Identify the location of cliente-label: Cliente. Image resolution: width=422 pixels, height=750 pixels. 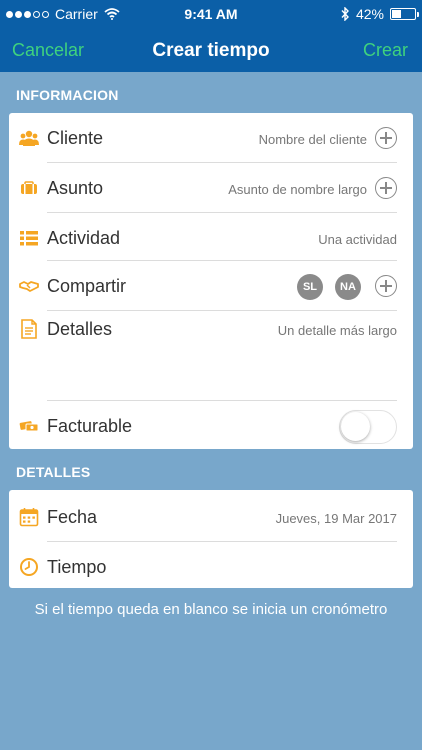
(75, 138).